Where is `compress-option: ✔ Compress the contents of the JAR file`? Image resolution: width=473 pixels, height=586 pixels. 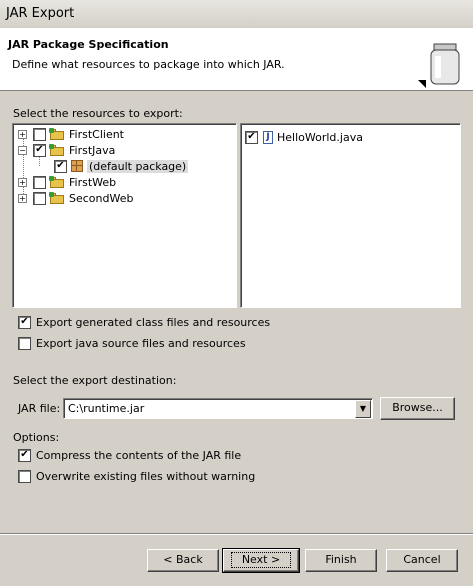
compress-option: ✔ Compress the contents of the JAR file is located at coordinates (129, 455).